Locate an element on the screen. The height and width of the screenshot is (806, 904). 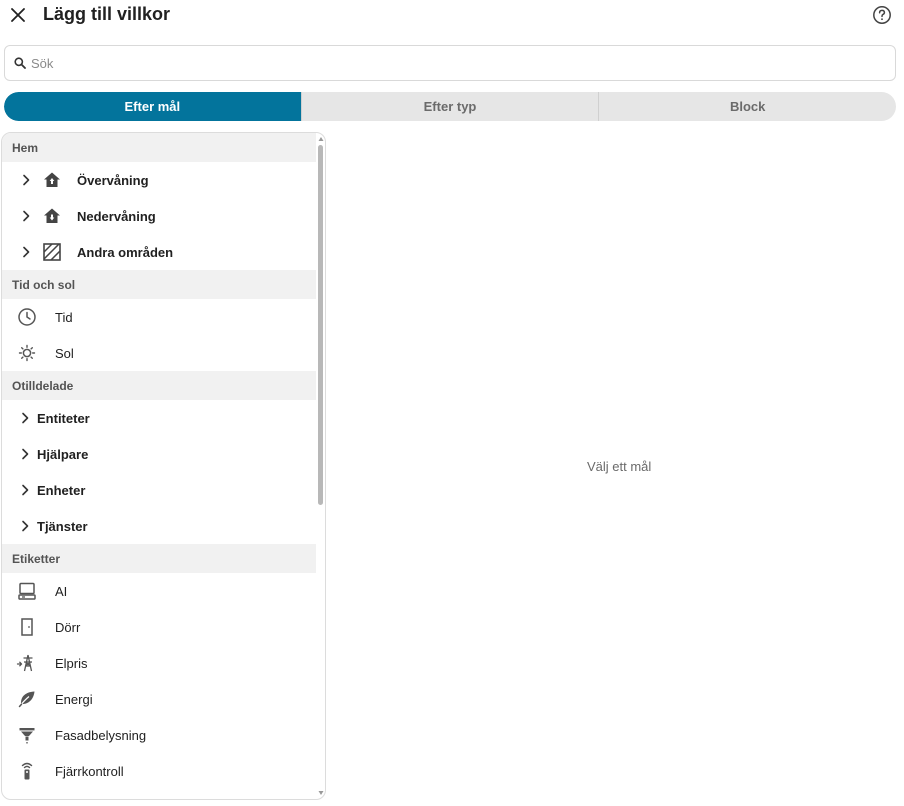
list-item-label: Energi is located at coordinates (74, 699).